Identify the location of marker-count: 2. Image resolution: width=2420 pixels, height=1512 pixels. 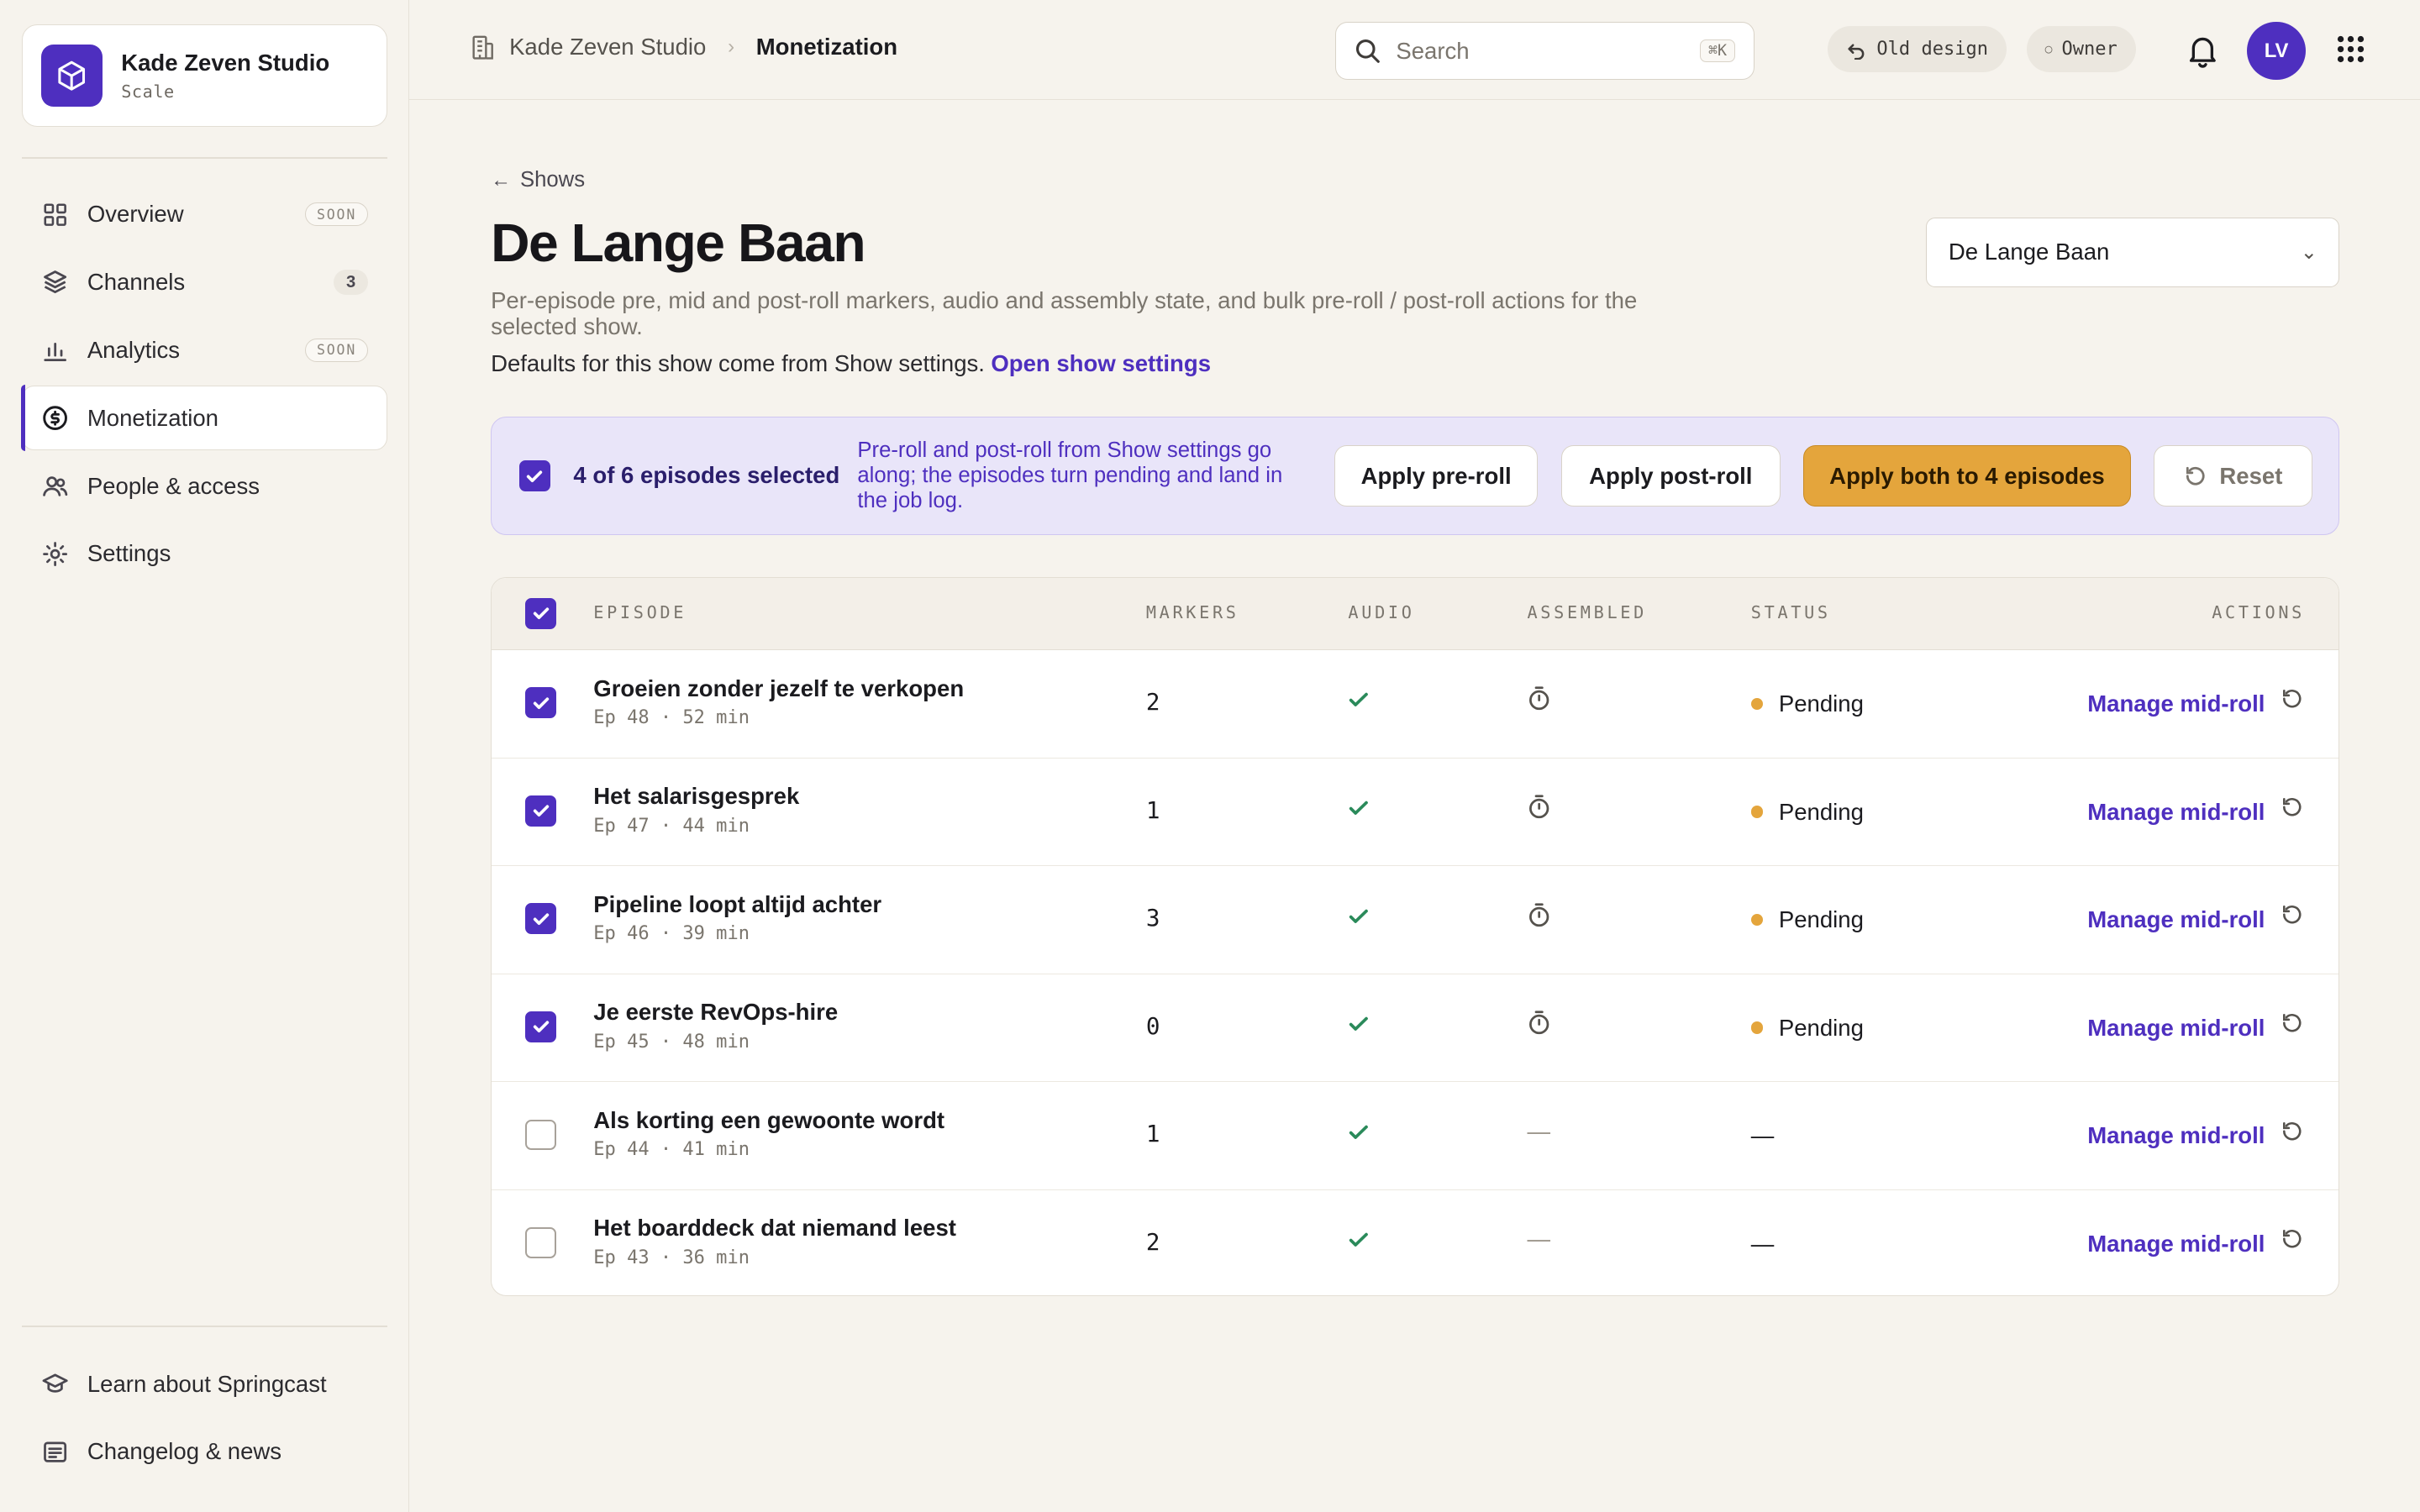
(1152, 1242).